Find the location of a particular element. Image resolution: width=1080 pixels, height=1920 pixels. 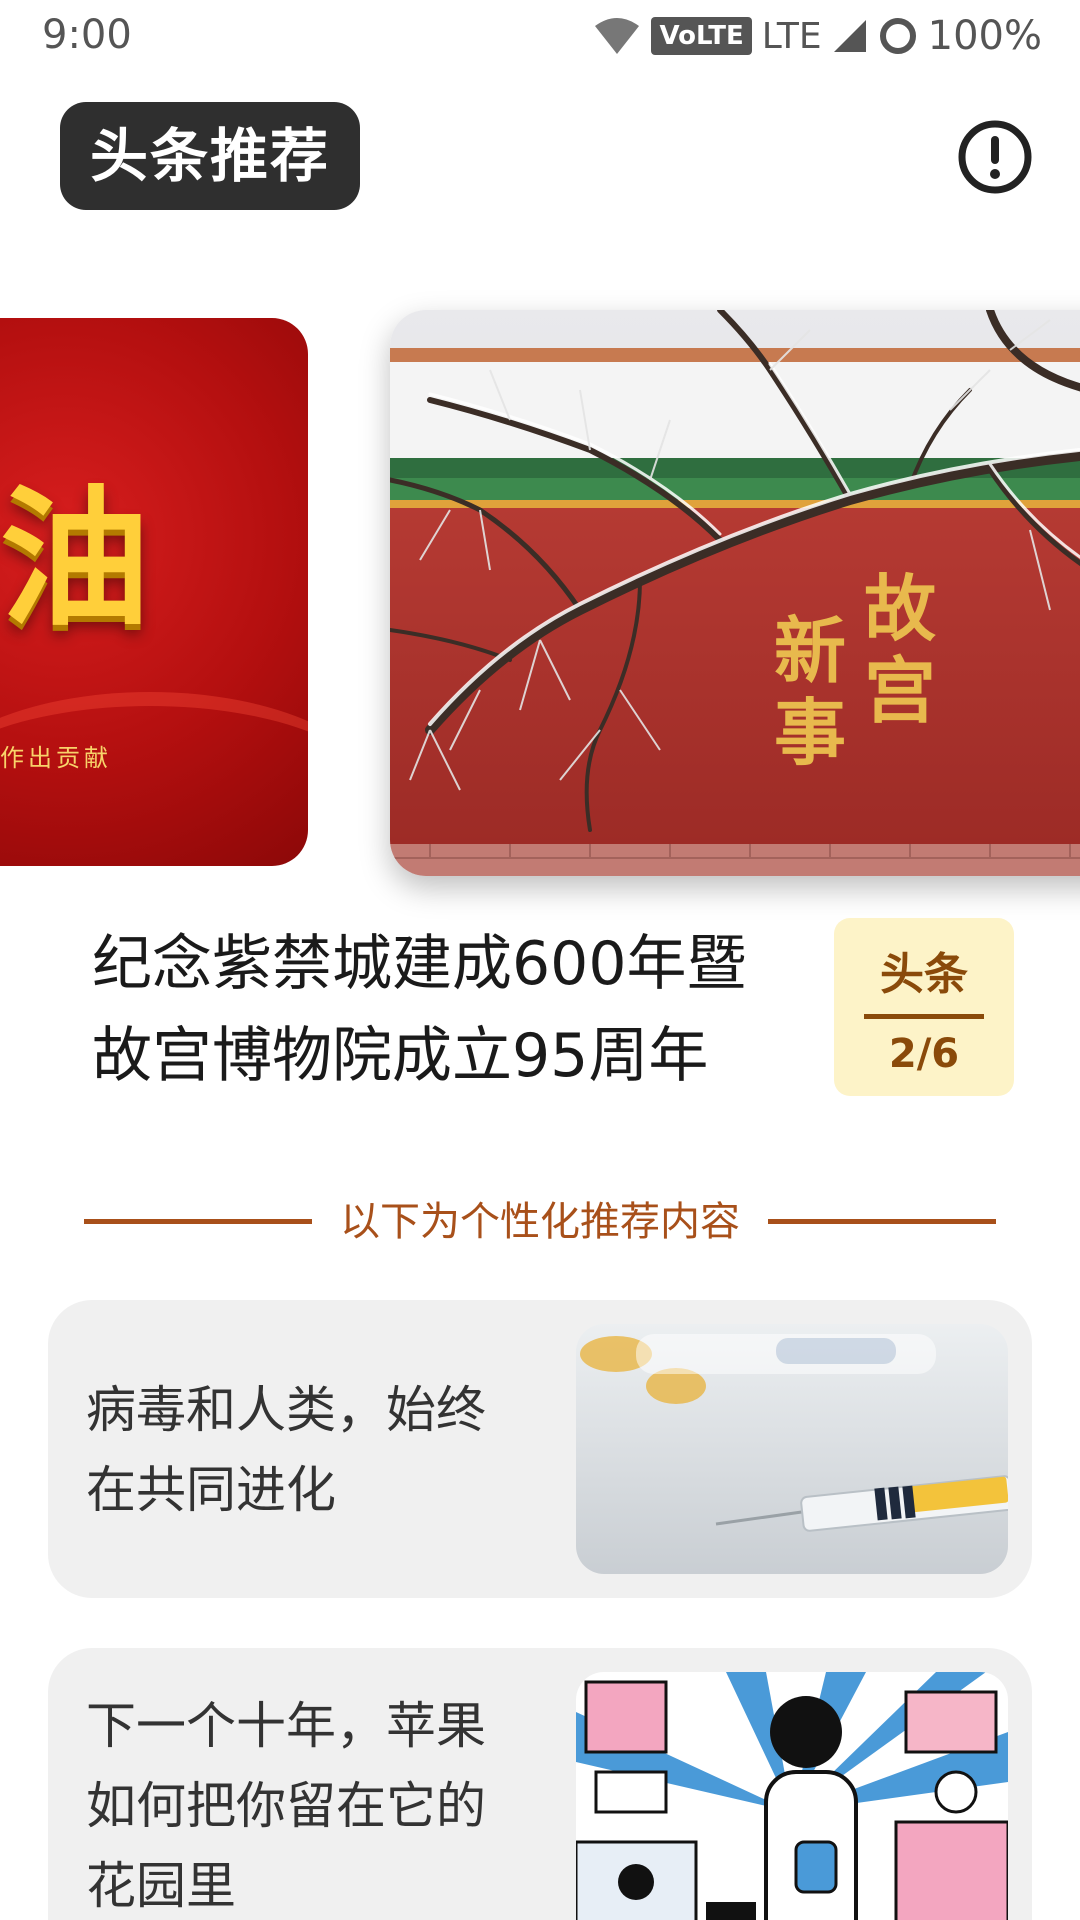

syringe-illustration is located at coordinates (792, 1449).